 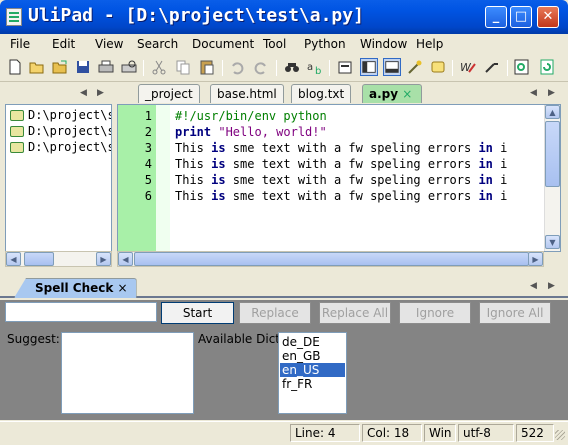 I want to click on menu-tool: Tool, so click(x=274, y=44).